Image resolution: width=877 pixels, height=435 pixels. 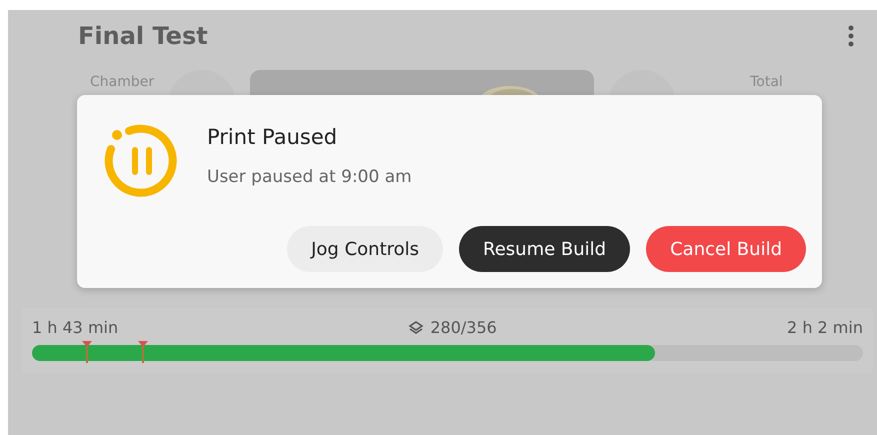 I want to click on dialog-button: Cancel Build, so click(x=726, y=249).